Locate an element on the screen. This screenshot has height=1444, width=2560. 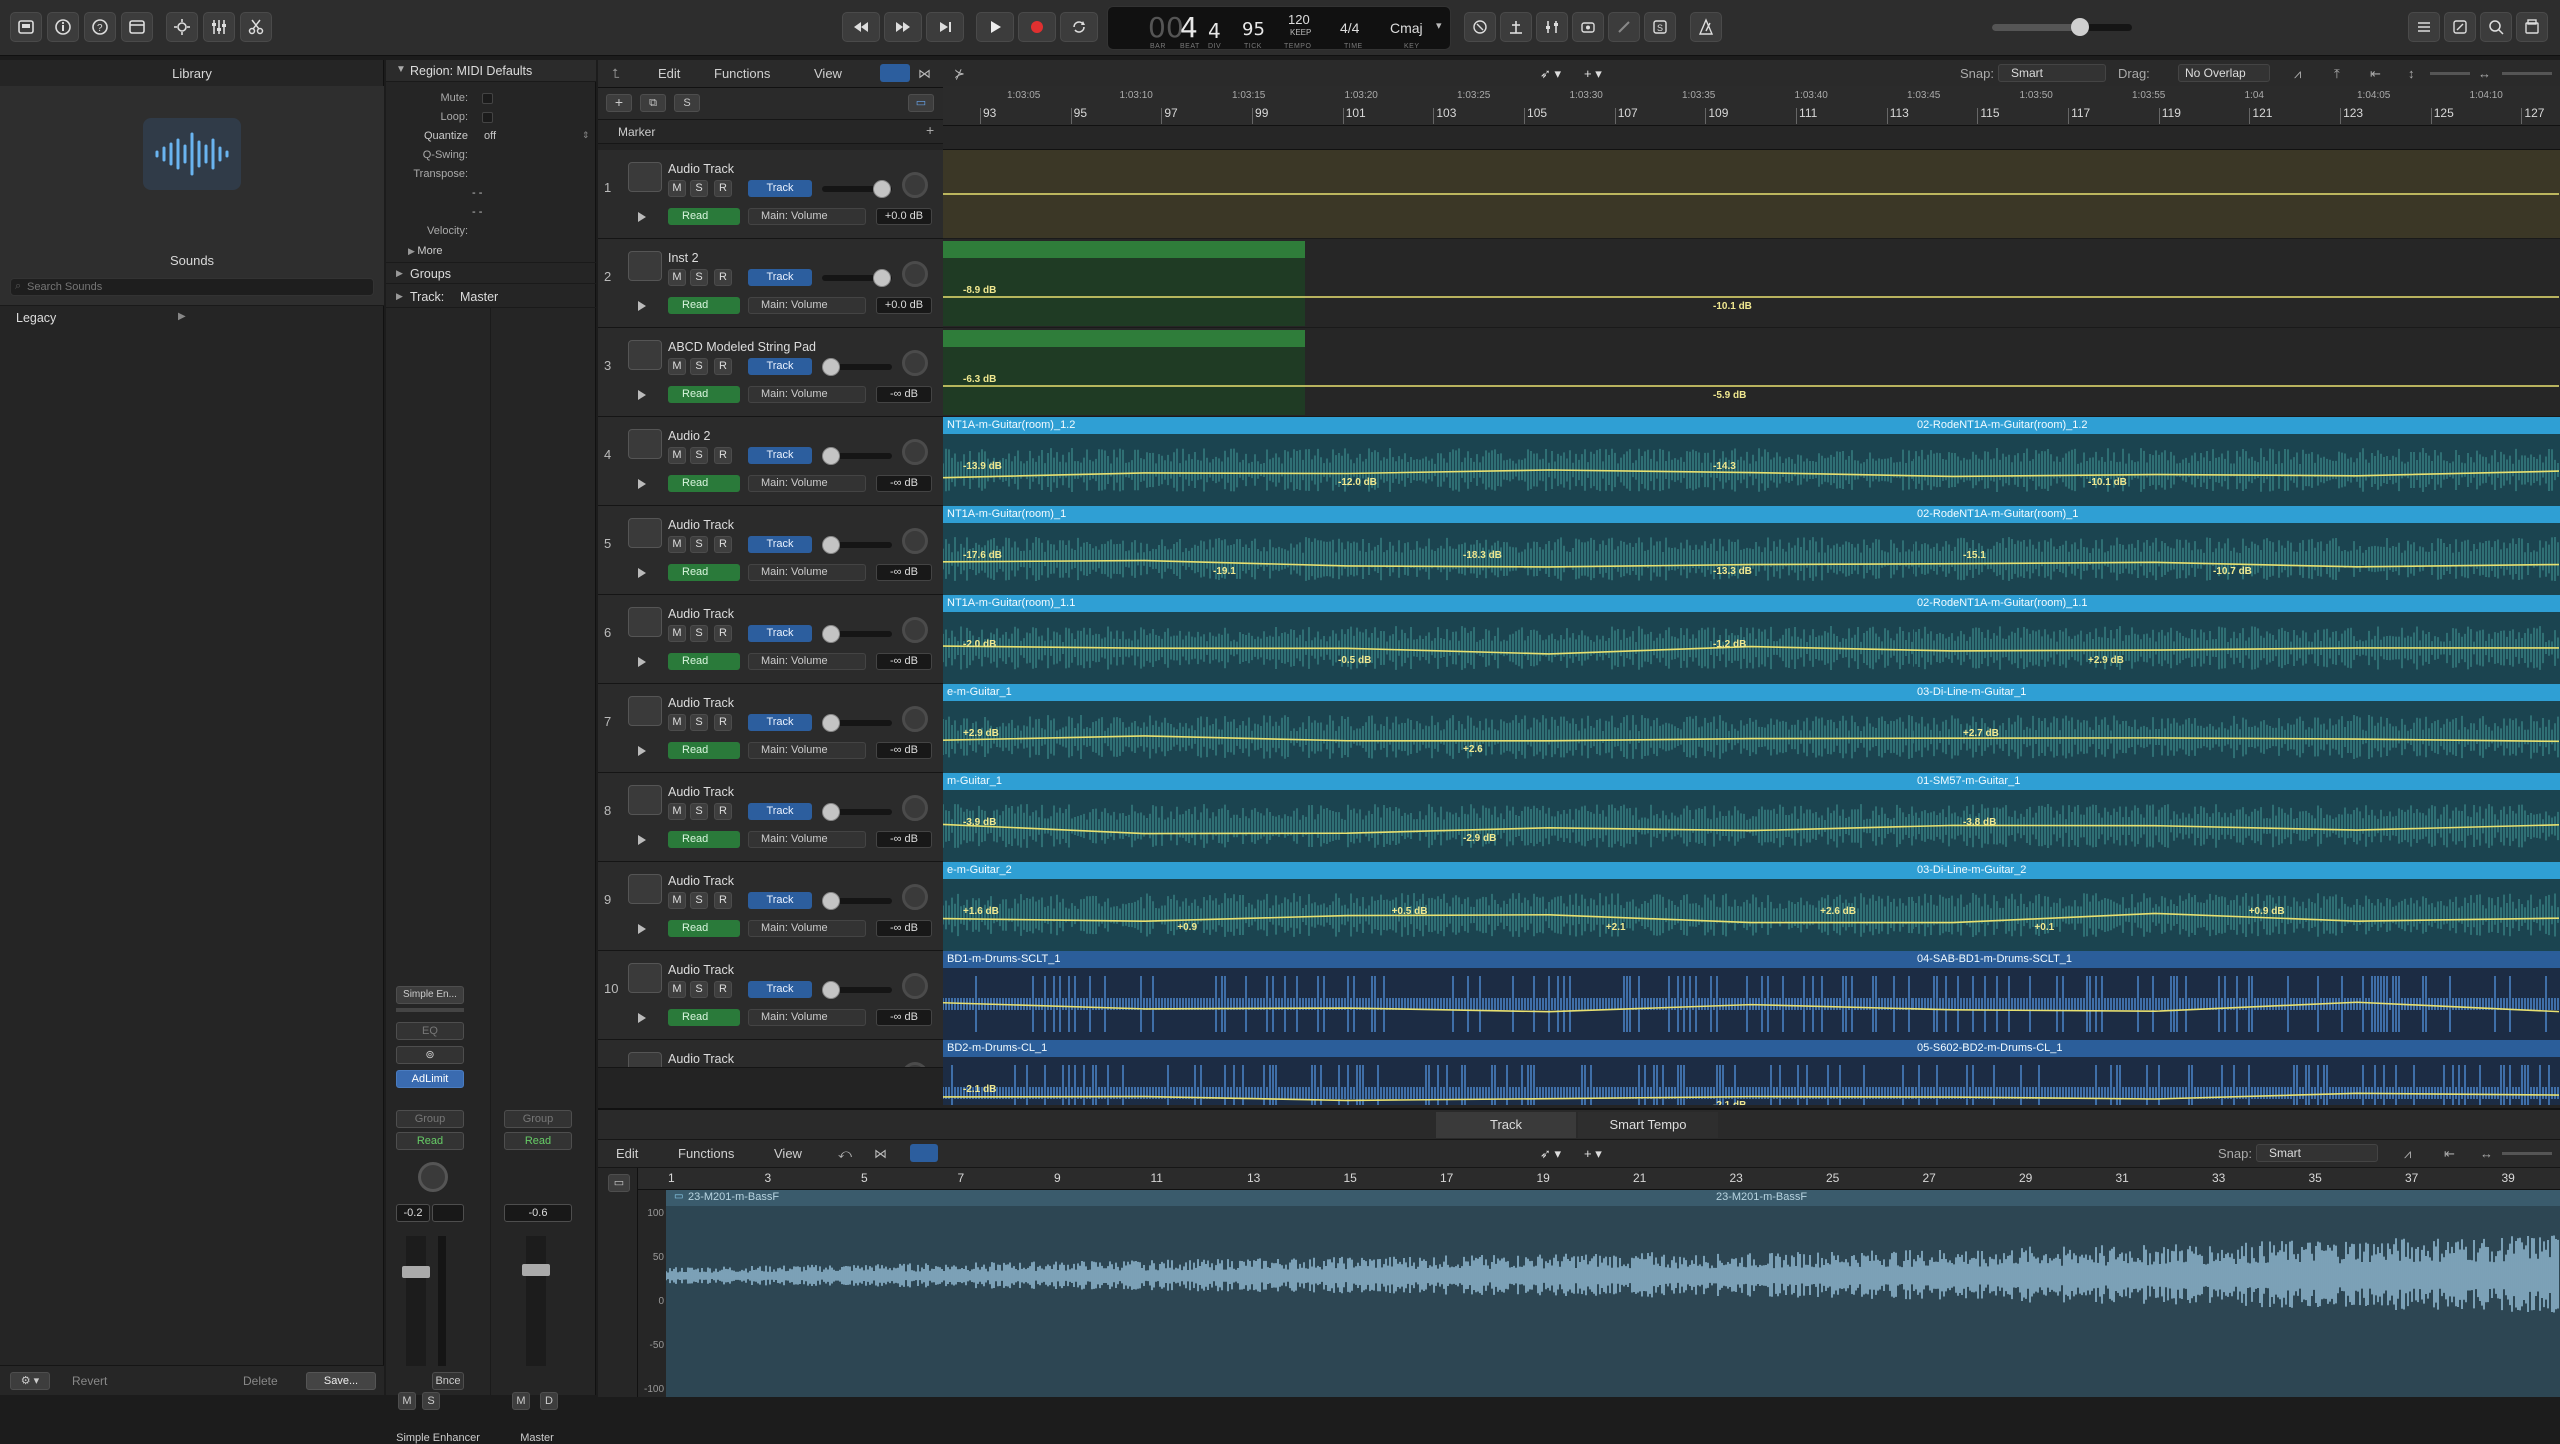
editor-marquee-tool-icon: + ▾ is located at coordinates (1593, 1154).